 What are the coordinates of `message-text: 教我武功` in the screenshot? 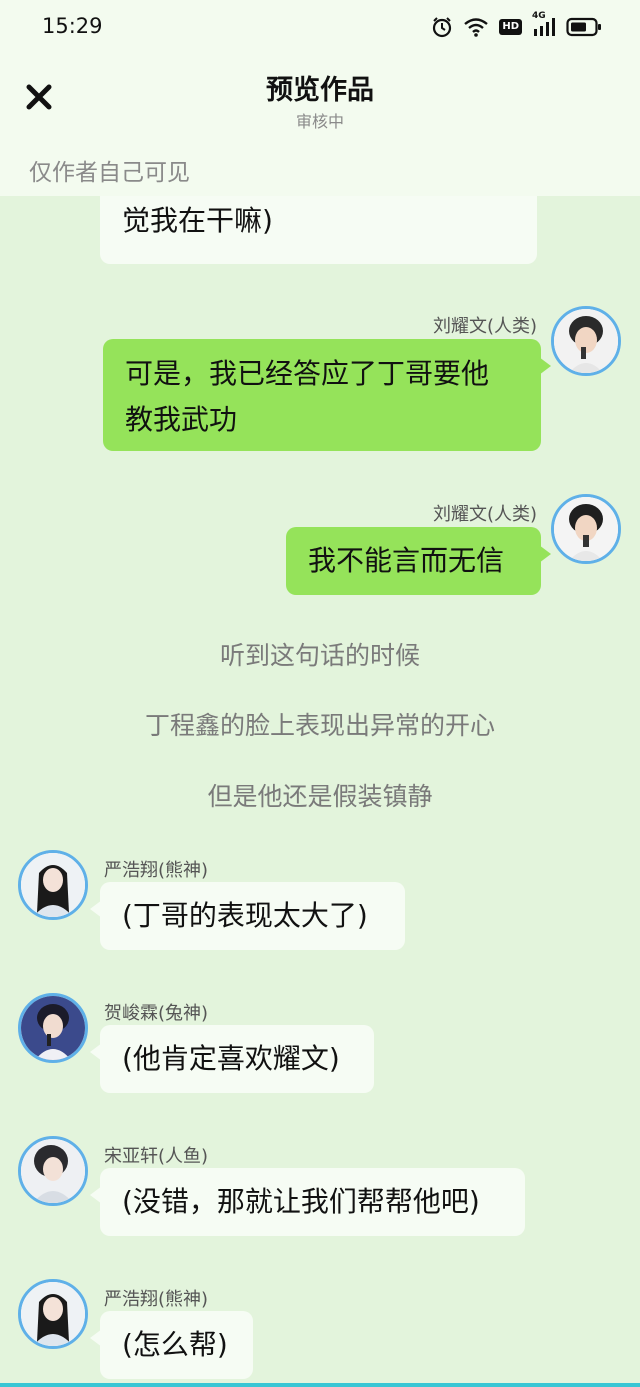 It's located at (181, 419).